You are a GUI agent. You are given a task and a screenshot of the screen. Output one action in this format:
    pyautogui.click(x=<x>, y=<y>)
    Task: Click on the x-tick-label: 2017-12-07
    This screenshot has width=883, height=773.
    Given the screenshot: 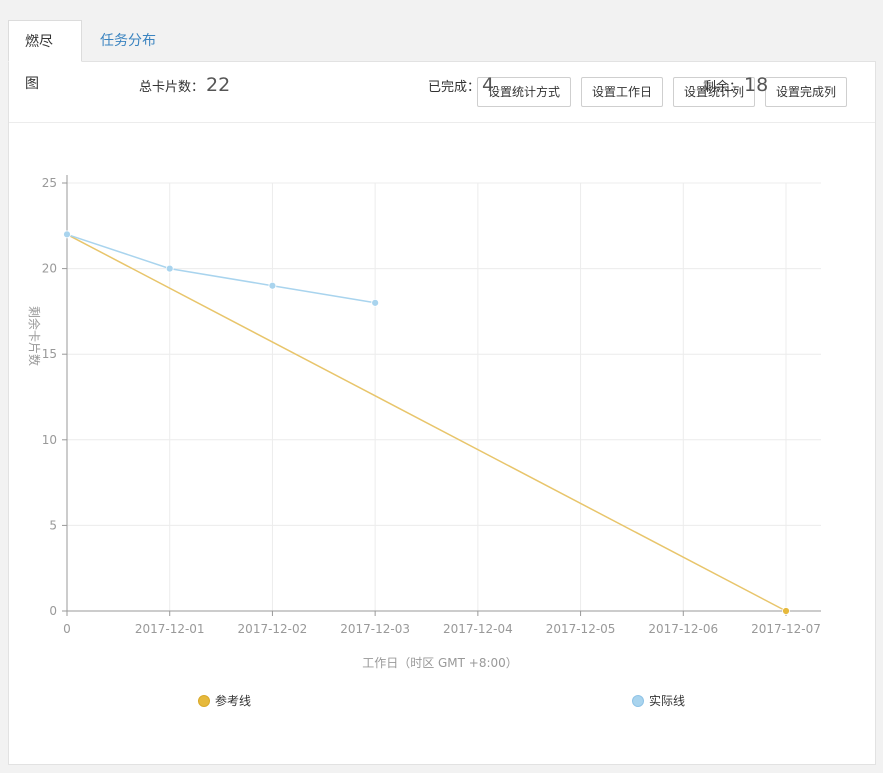 What is the action you would take?
    pyautogui.click(x=786, y=629)
    